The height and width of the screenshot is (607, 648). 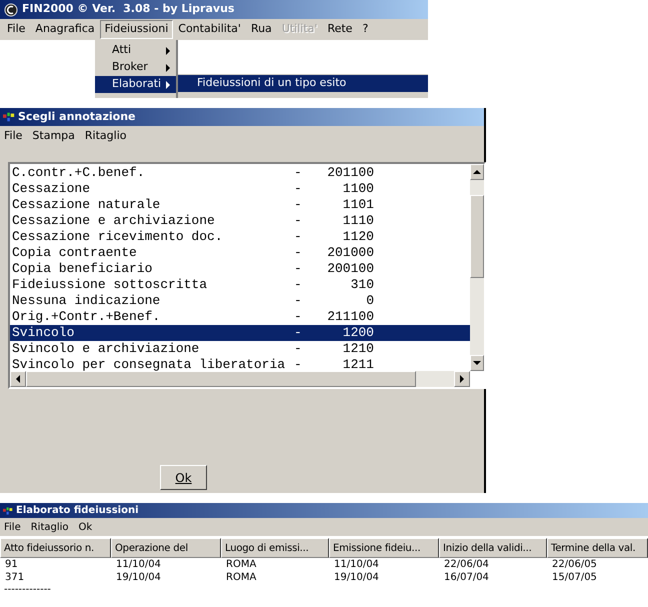 What do you see at coordinates (574, 578) in the screenshot?
I see `table-cell-text: 15/07/05` at bounding box center [574, 578].